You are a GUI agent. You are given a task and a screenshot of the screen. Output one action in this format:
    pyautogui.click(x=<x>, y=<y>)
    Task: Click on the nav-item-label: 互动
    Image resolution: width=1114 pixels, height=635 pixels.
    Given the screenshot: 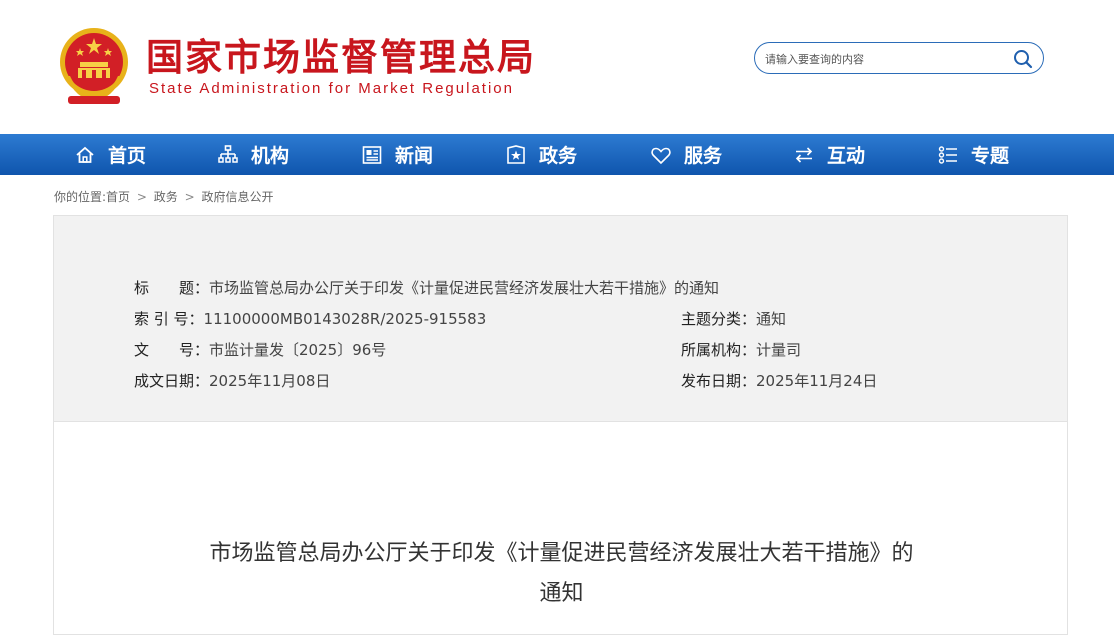 What is the action you would take?
    pyautogui.click(x=846, y=156)
    